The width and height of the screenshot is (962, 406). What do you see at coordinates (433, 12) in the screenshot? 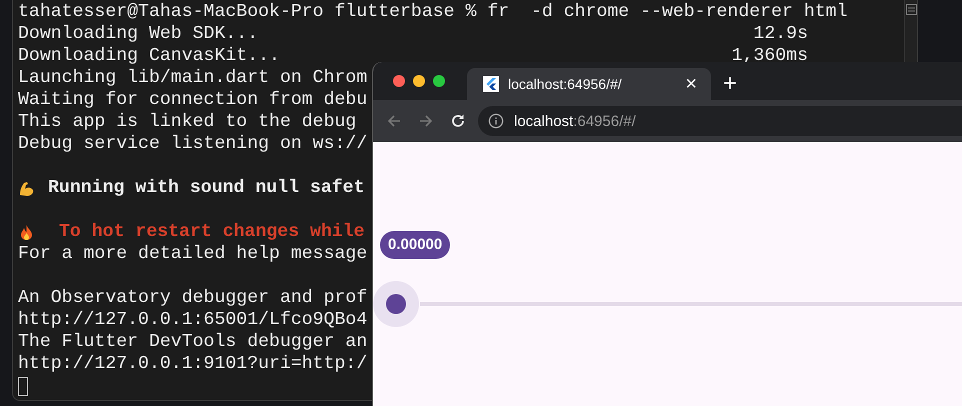
I see `command-line: tahatesser@Tahas-MacBook-Pro flutterbase % fr -d chrome --web-renderer html` at bounding box center [433, 12].